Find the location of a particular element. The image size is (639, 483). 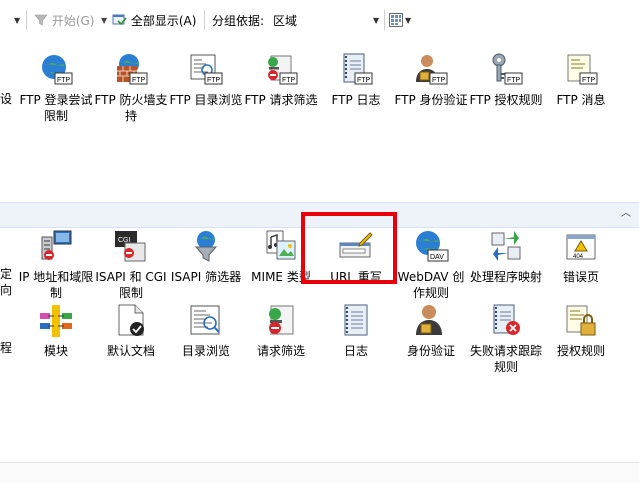

authentication-label: 身份验证 is located at coordinates (430, 351).